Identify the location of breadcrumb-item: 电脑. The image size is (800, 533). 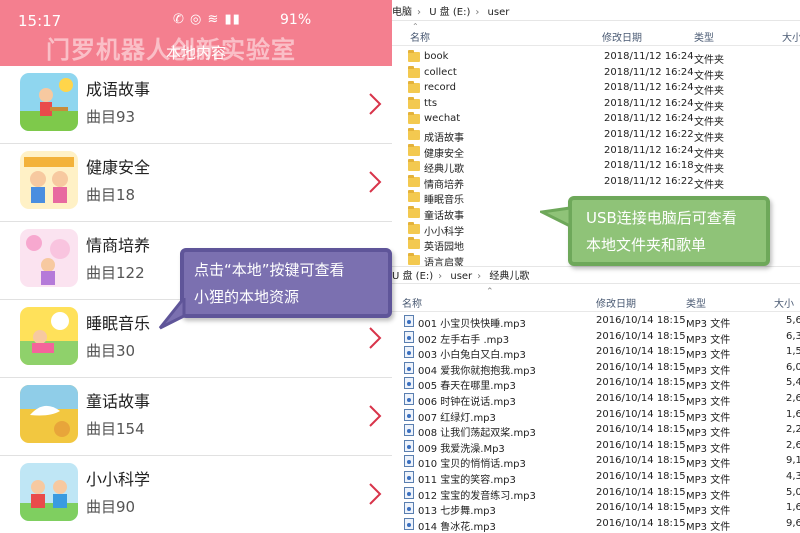
(402, 12).